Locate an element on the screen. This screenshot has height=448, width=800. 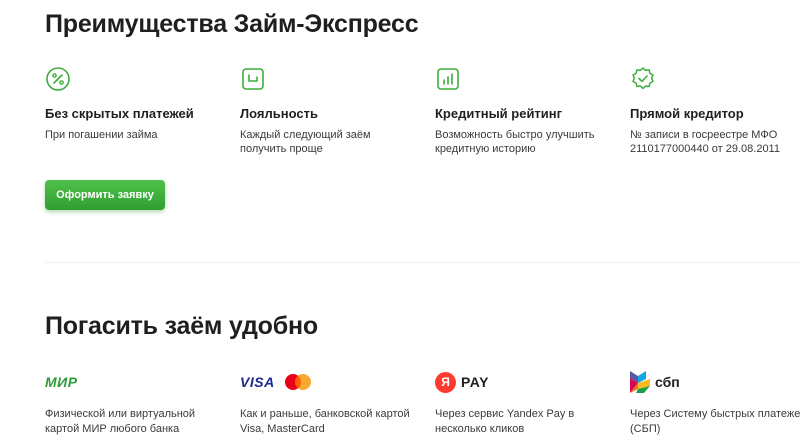
advantages-heading: Преимущества Займ-Экспресс is located at coordinates (232, 24).